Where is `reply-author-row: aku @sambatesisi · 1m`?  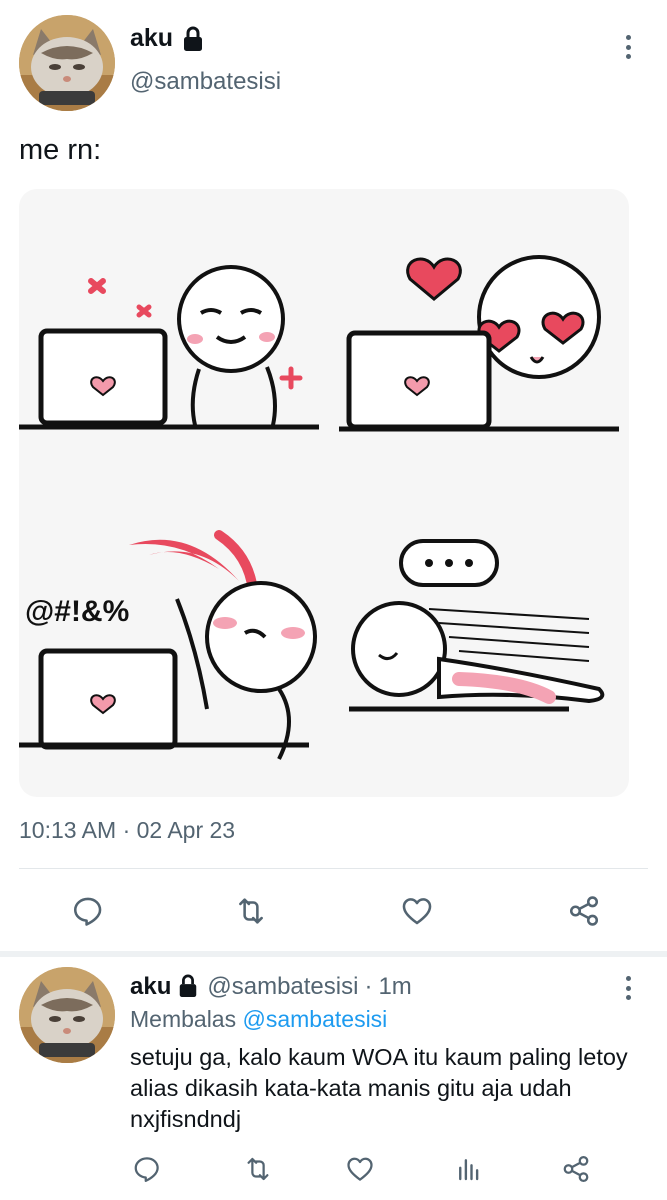
reply-author-row: aku @sambatesisi · 1m is located at coordinates (271, 987).